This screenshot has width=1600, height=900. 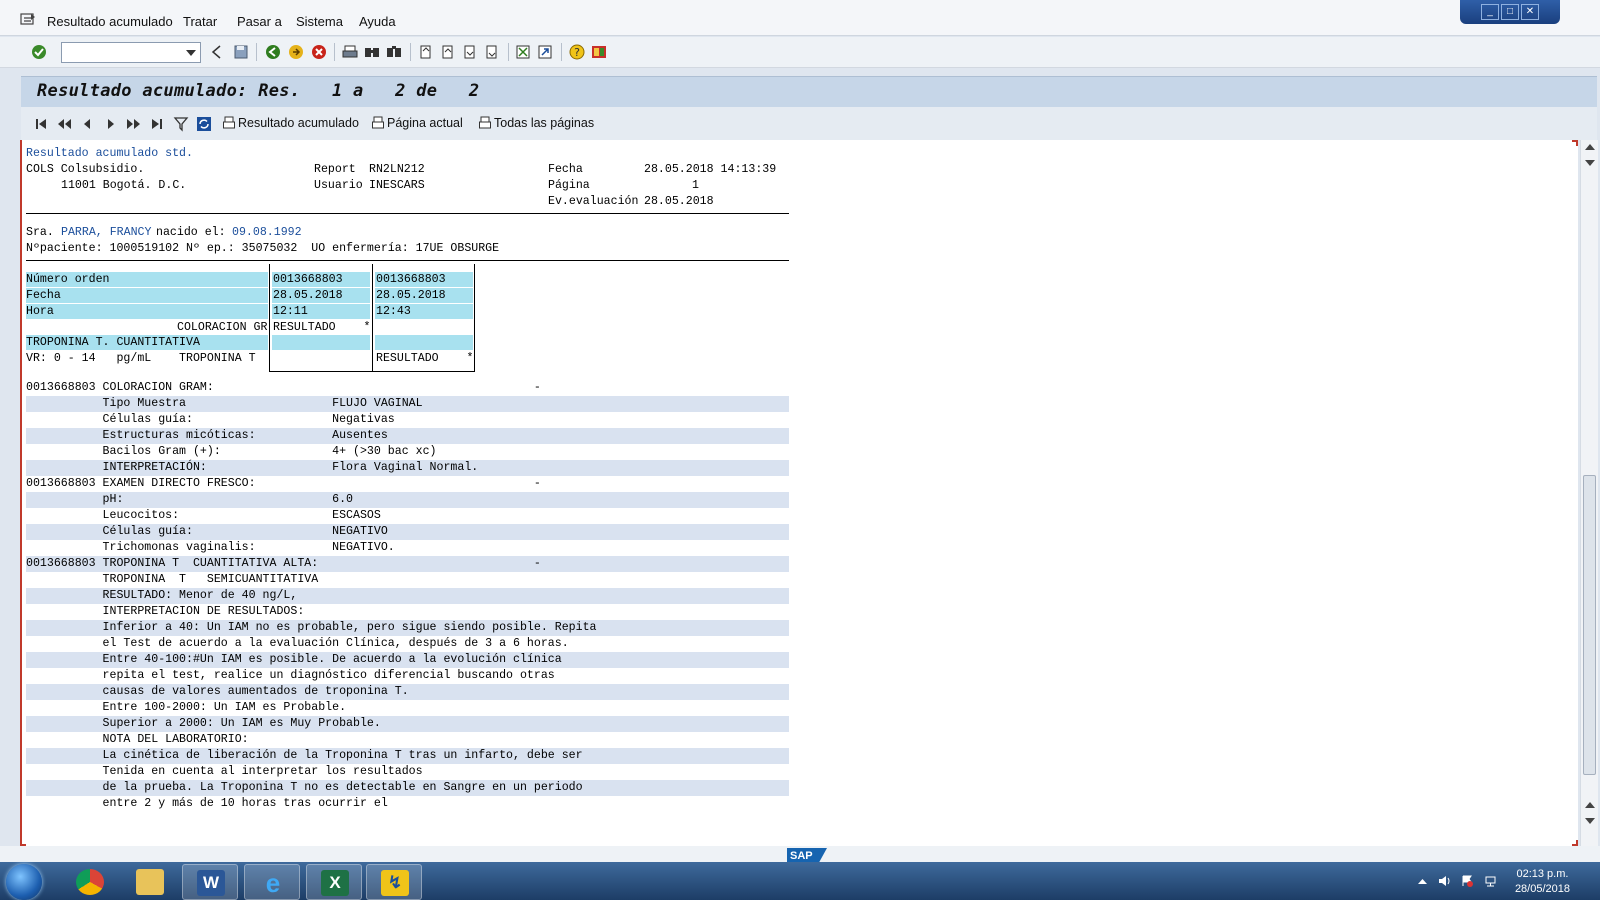 I want to click on evaluacion-label: Ev.evaluación, so click(x=593, y=201).